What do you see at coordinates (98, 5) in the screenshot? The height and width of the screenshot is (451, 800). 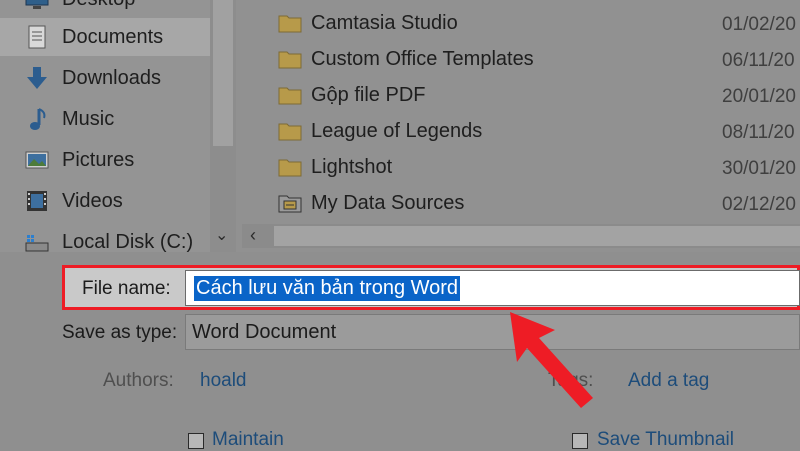 I see `nav-item-label: Desktop` at bounding box center [98, 5].